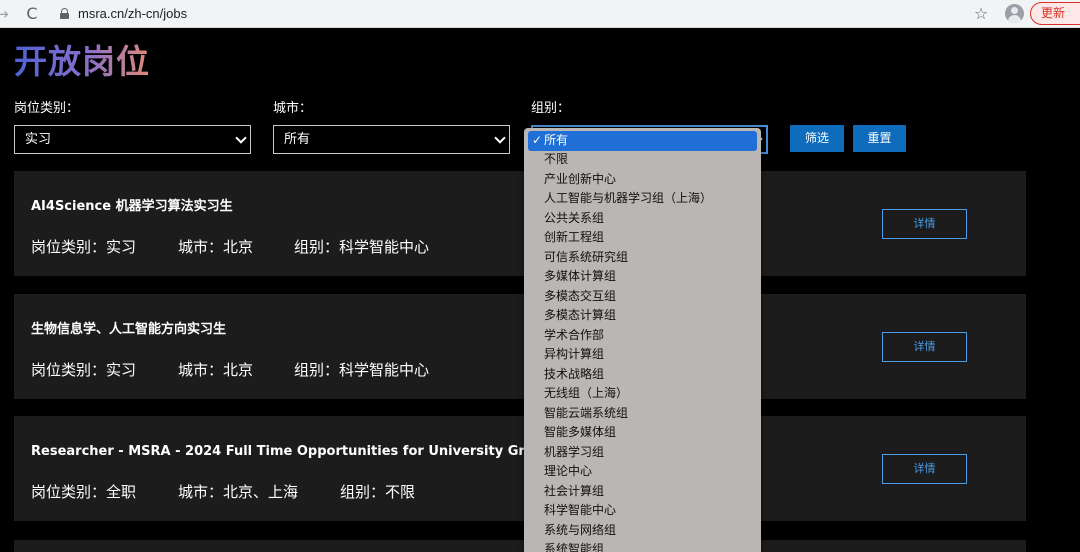 The height and width of the screenshot is (552, 1080). What do you see at coordinates (642, 277) in the screenshot?
I see `group-option: 多媒体计算组` at bounding box center [642, 277].